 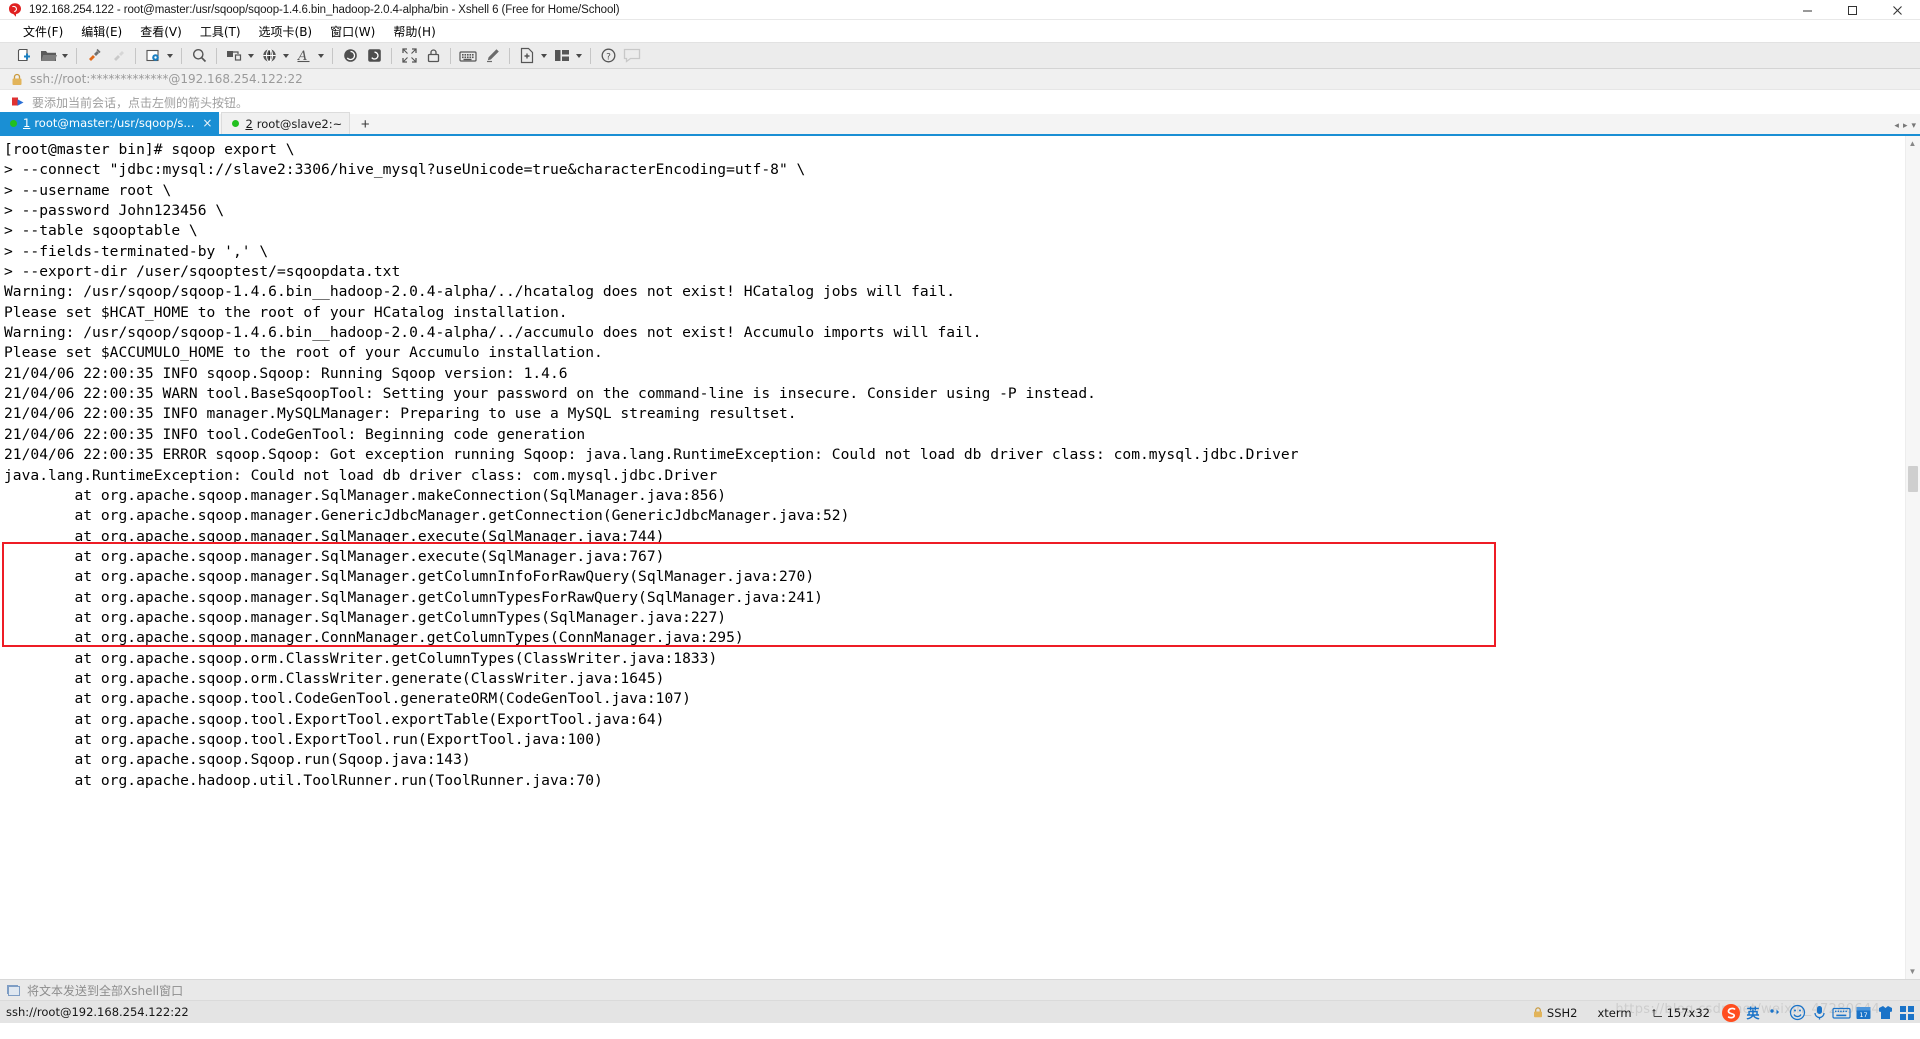 I want to click on status-size: 157x32, so click(x=1688, y=1012).